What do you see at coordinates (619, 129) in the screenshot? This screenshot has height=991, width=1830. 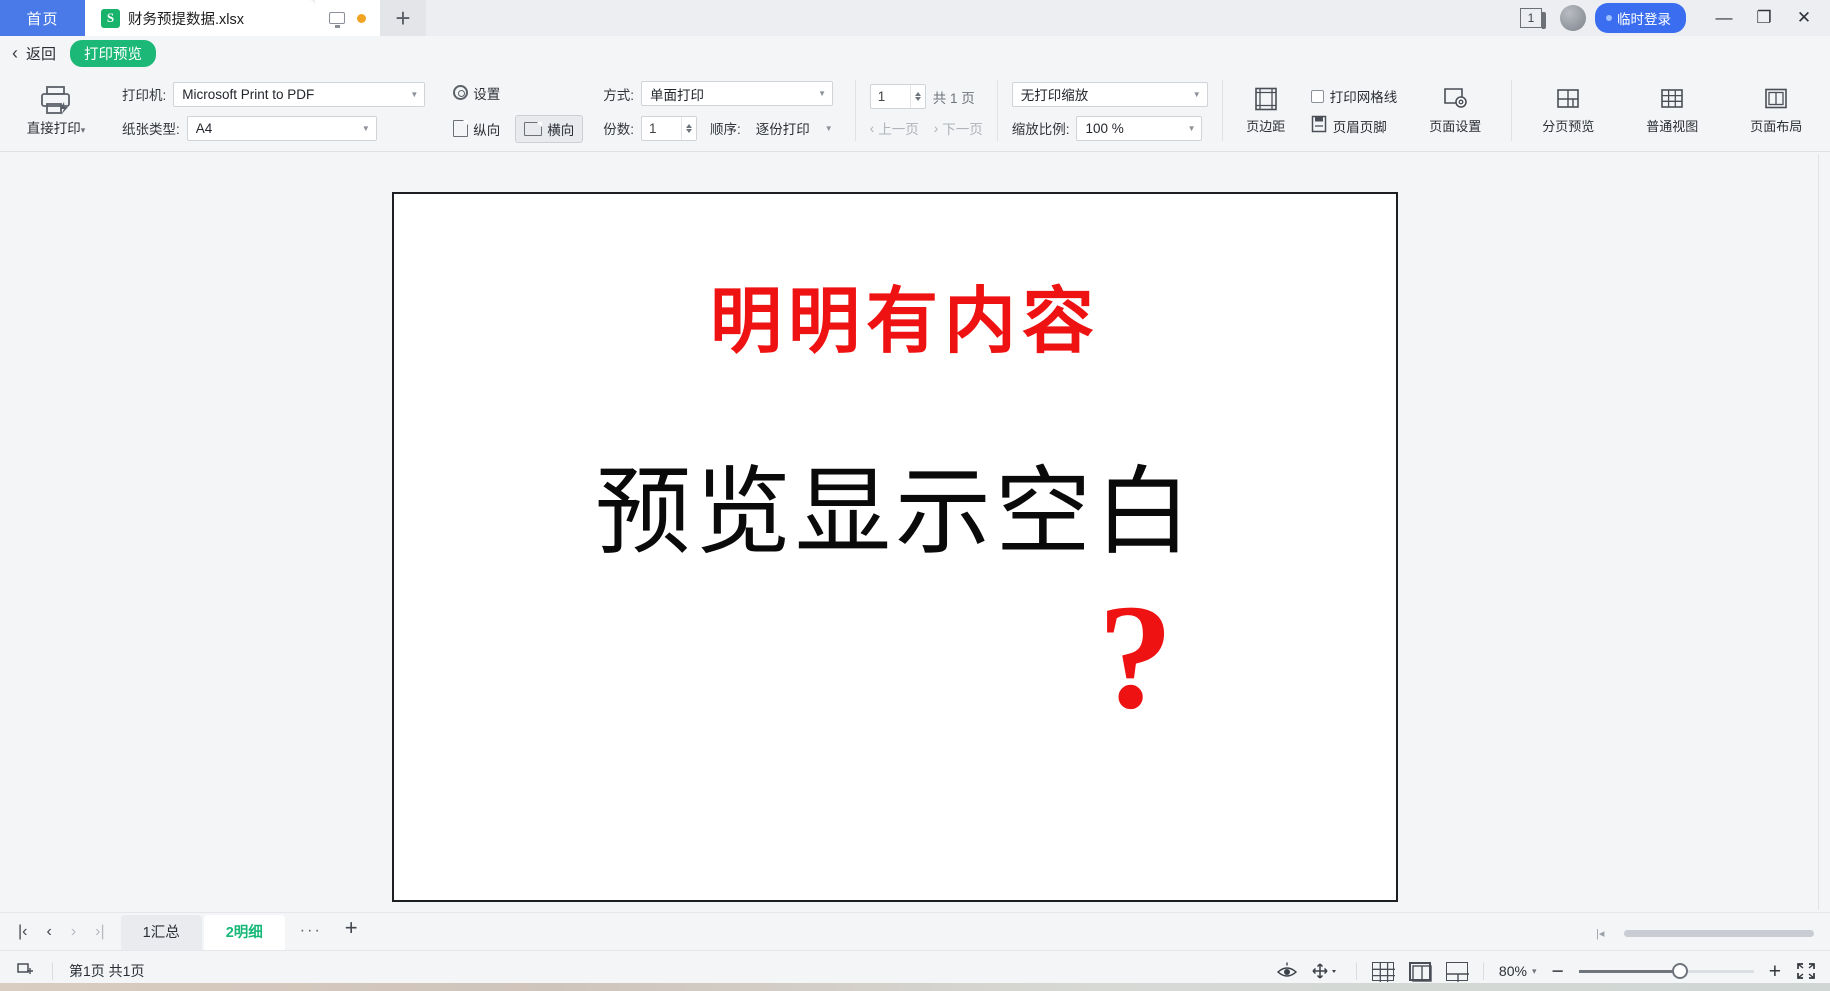 I see `copies-label: 份数:` at bounding box center [619, 129].